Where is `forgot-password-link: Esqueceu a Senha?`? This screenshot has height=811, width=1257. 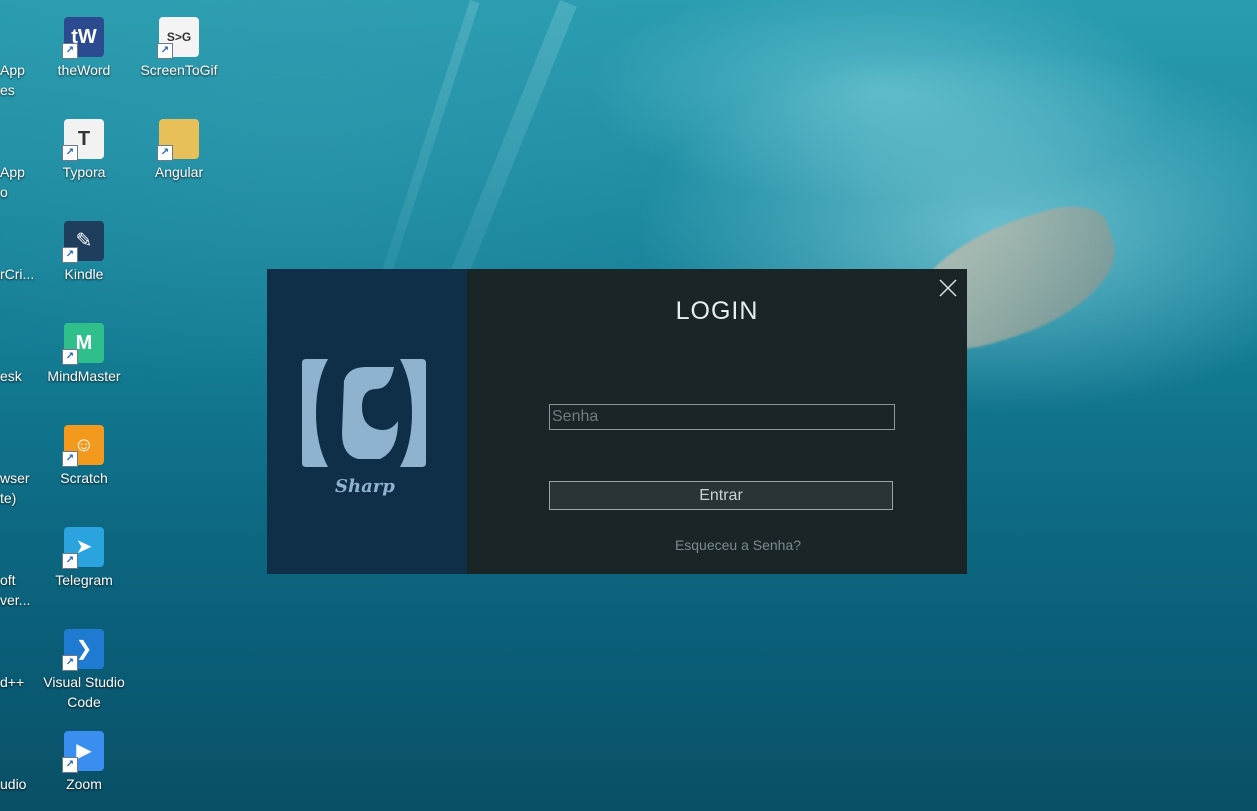
forgot-password-link: Esqueceu a Senha? is located at coordinates (717, 545).